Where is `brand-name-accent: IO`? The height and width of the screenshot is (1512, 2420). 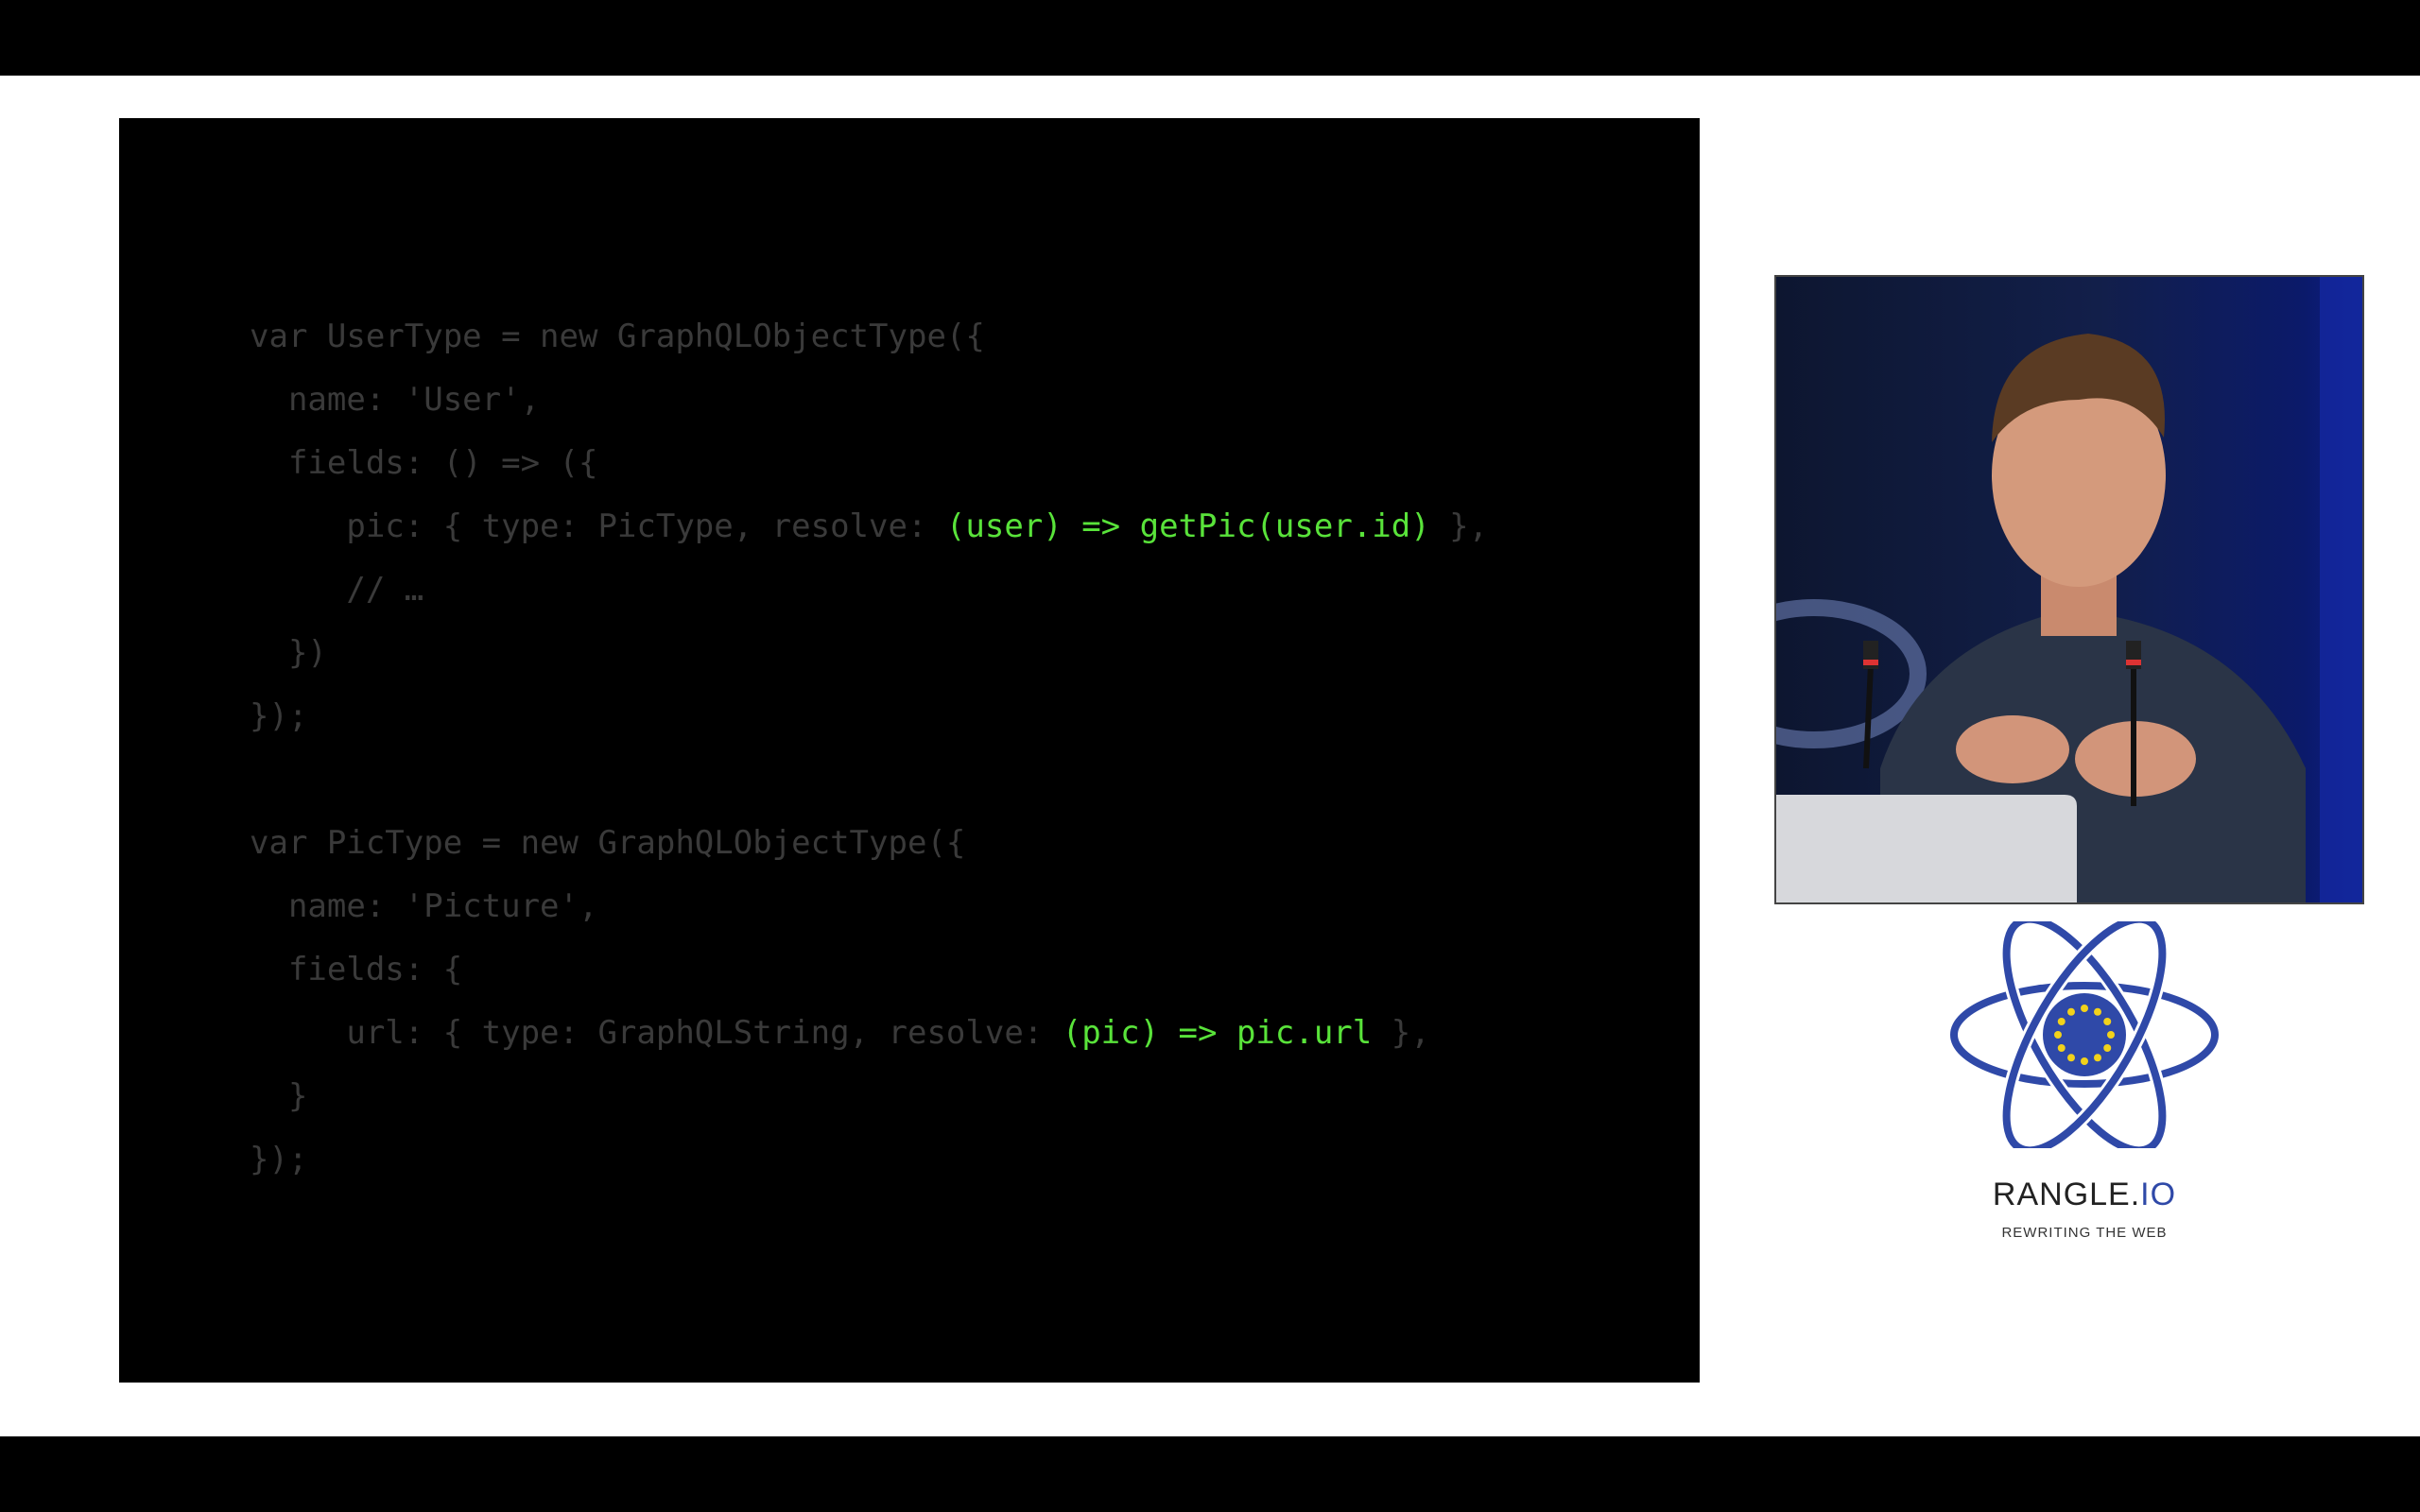
brand-name-accent: IO is located at coordinates (2159, 1194).